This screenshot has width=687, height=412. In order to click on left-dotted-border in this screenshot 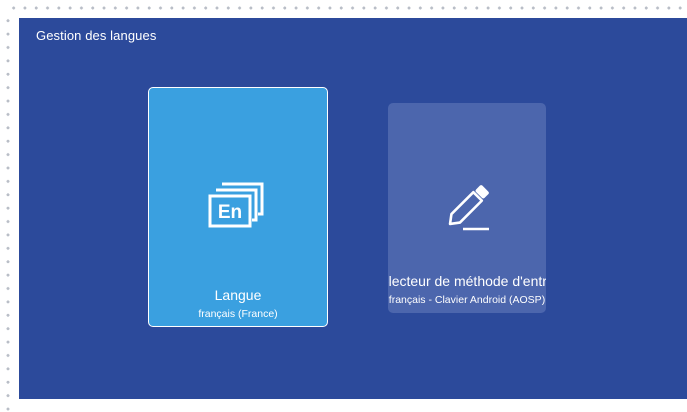, I will do `click(8, 213)`.